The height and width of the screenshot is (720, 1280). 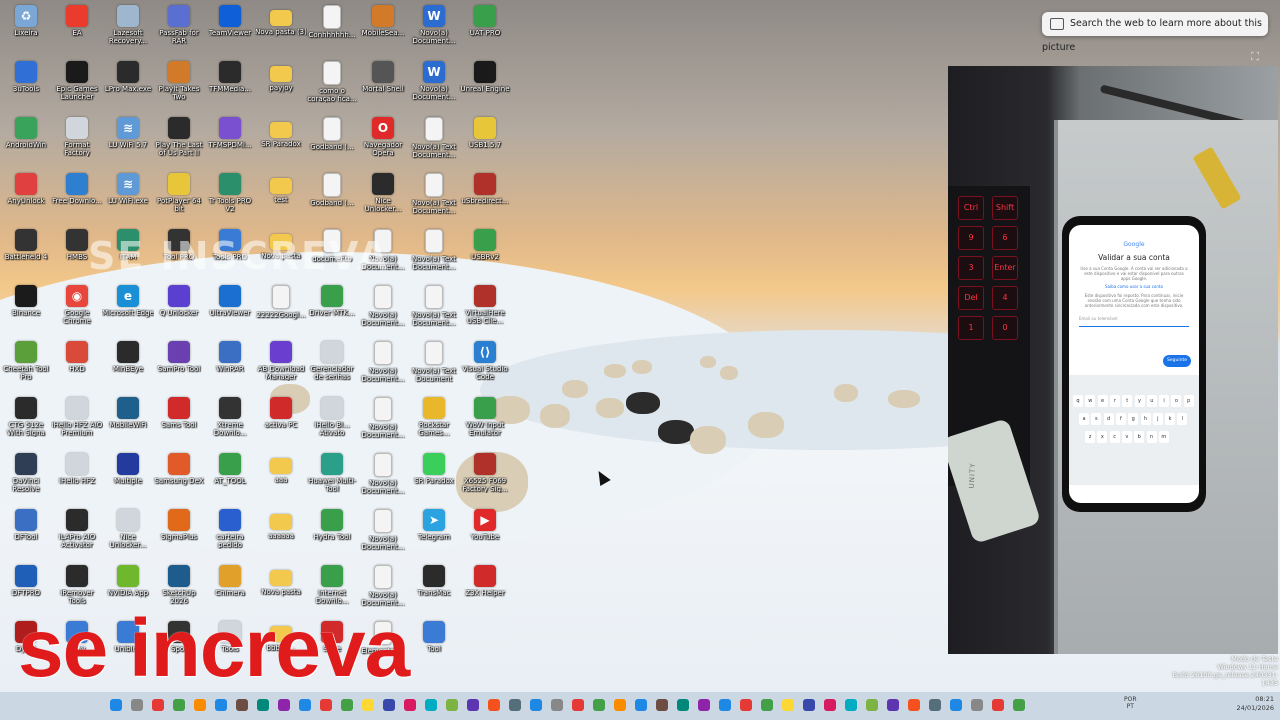 What do you see at coordinates (230, 366) in the screenshot?
I see `desktop-icon: WinRAR` at bounding box center [230, 366].